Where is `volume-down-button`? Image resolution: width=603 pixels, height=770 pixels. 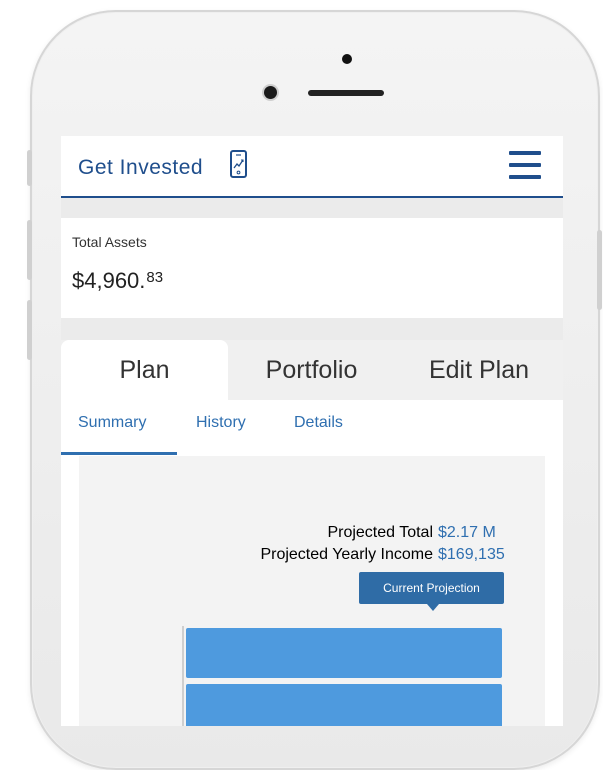
volume-down-button is located at coordinates (29, 330).